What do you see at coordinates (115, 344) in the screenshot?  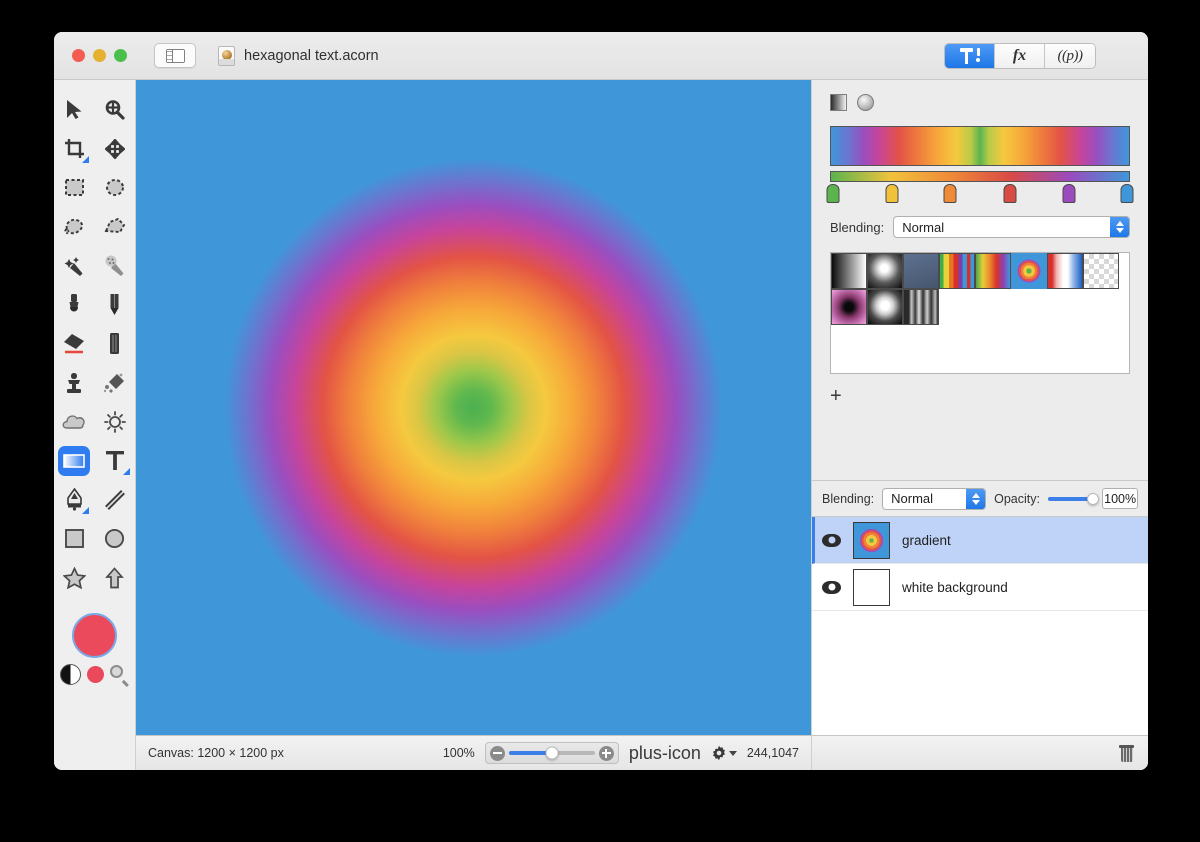 I see `paint-bucket-tool` at bounding box center [115, 344].